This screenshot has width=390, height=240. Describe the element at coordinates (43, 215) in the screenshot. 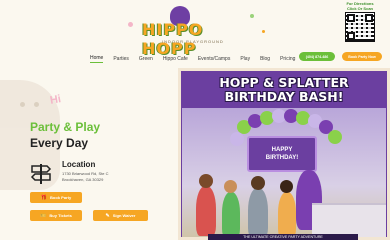

I see `ticket-icon: 🎫` at that location.